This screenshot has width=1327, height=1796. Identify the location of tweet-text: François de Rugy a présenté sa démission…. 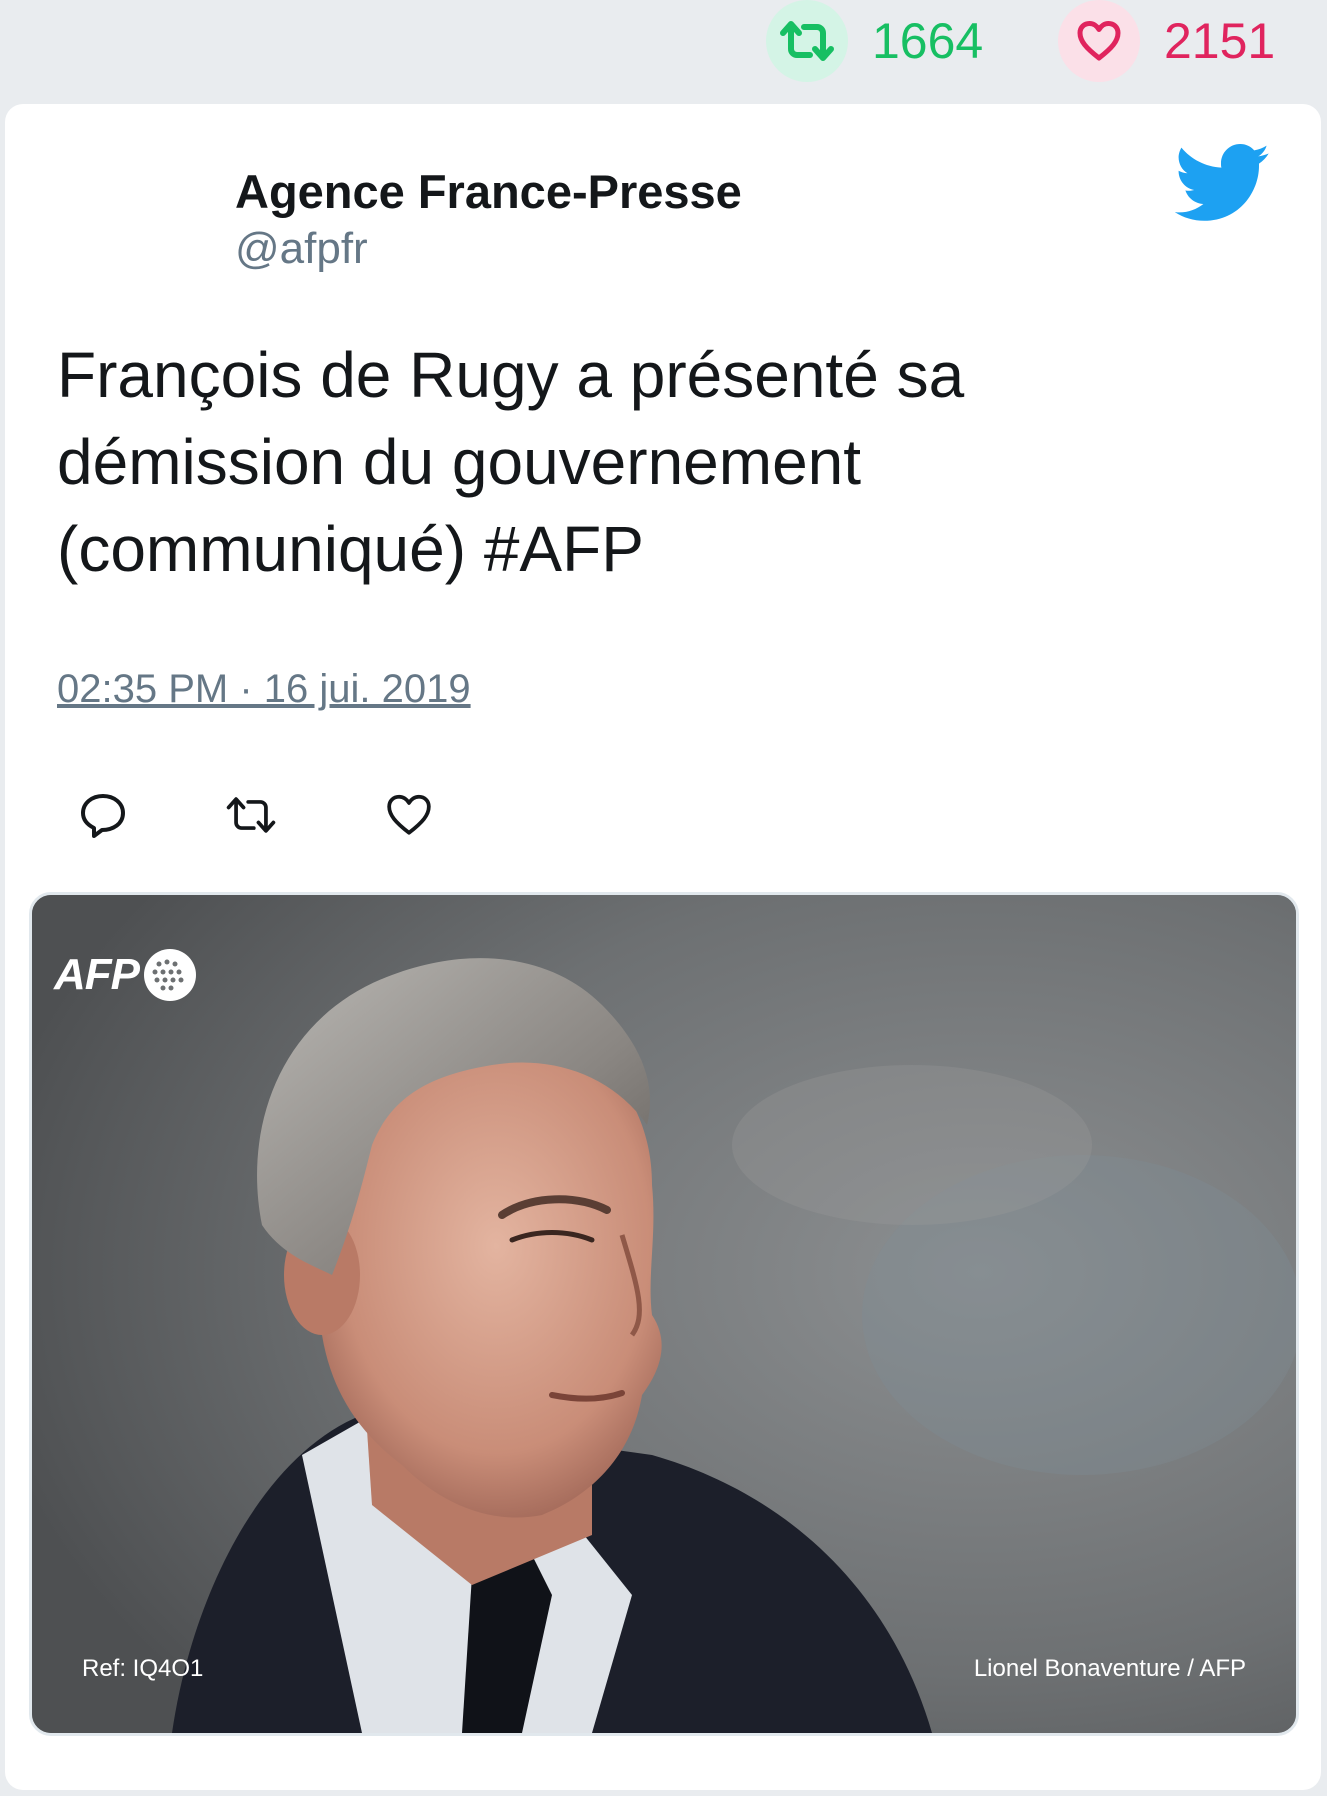
(511, 462).